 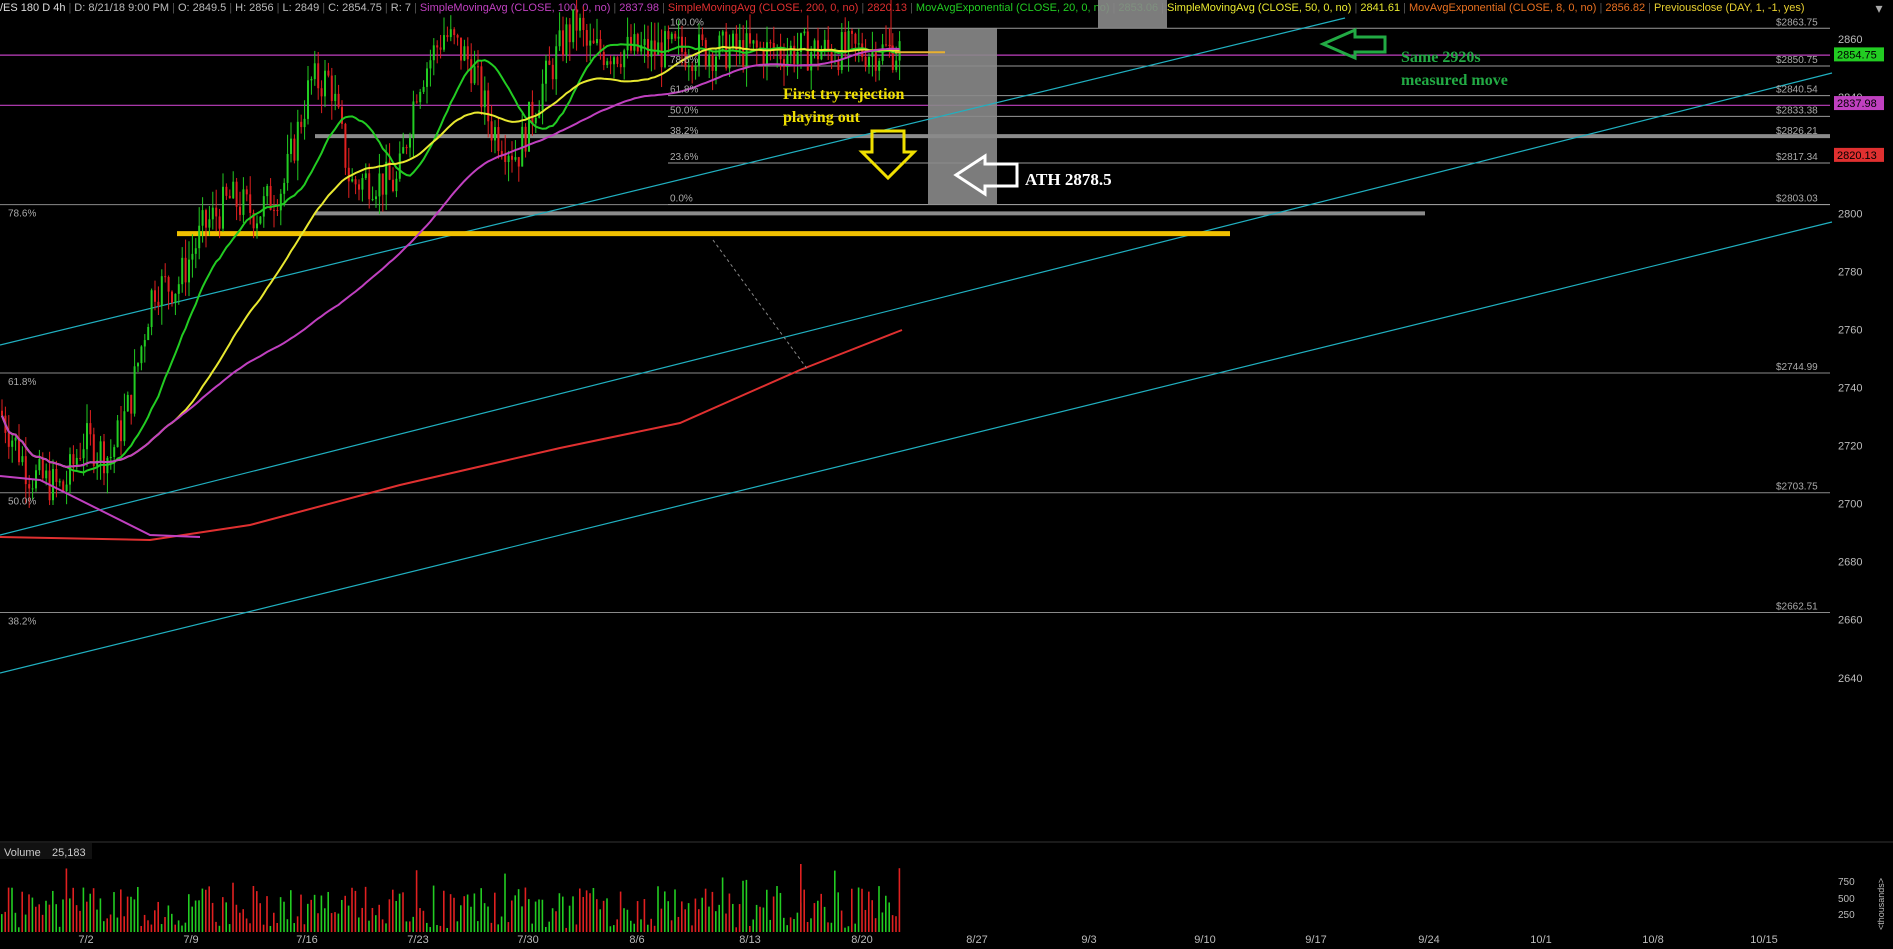 What do you see at coordinates (451, 900) in the screenshot?
I see `volume-bars` at bounding box center [451, 900].